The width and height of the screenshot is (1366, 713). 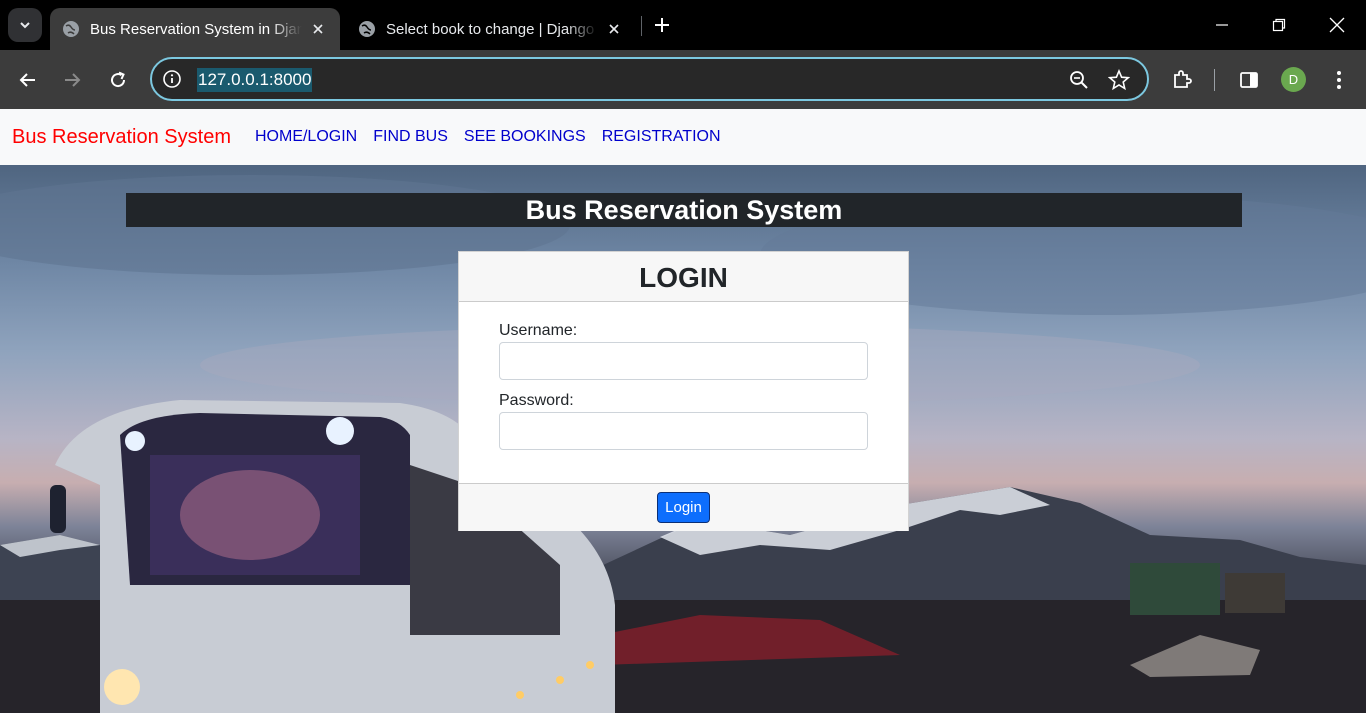 What do you see at coordinates (684, 210) in the screenshot?
I see `page-title-banner: Bus Reservation System` at bounding box center [684, 210].